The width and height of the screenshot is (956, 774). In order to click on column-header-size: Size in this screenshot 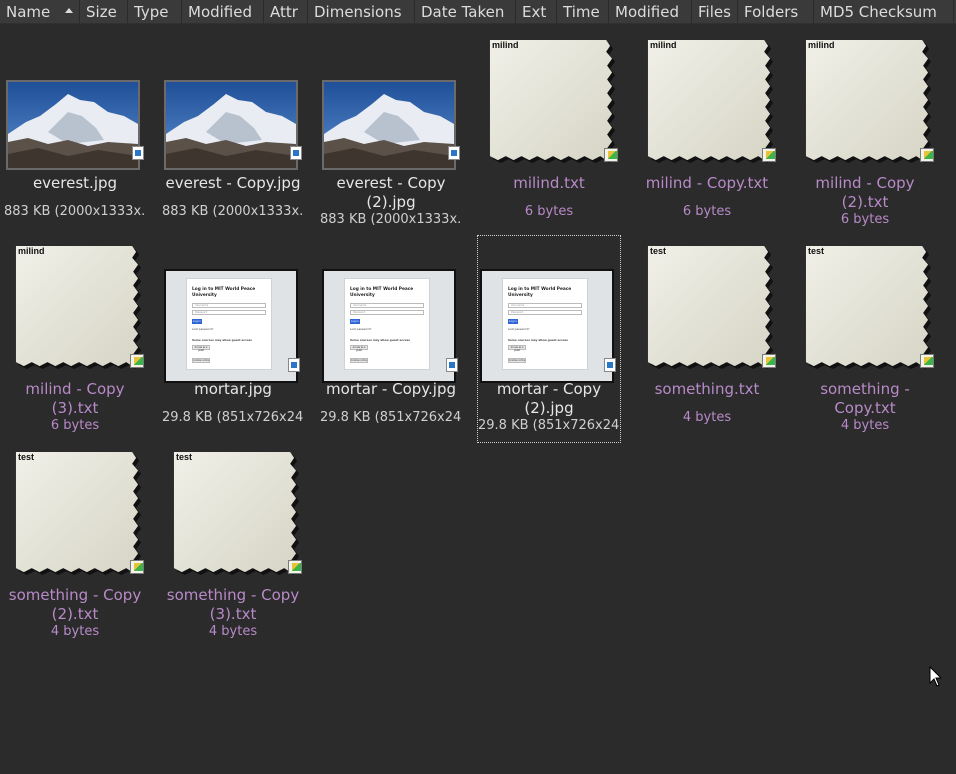, I will do `click(104, 11)`.